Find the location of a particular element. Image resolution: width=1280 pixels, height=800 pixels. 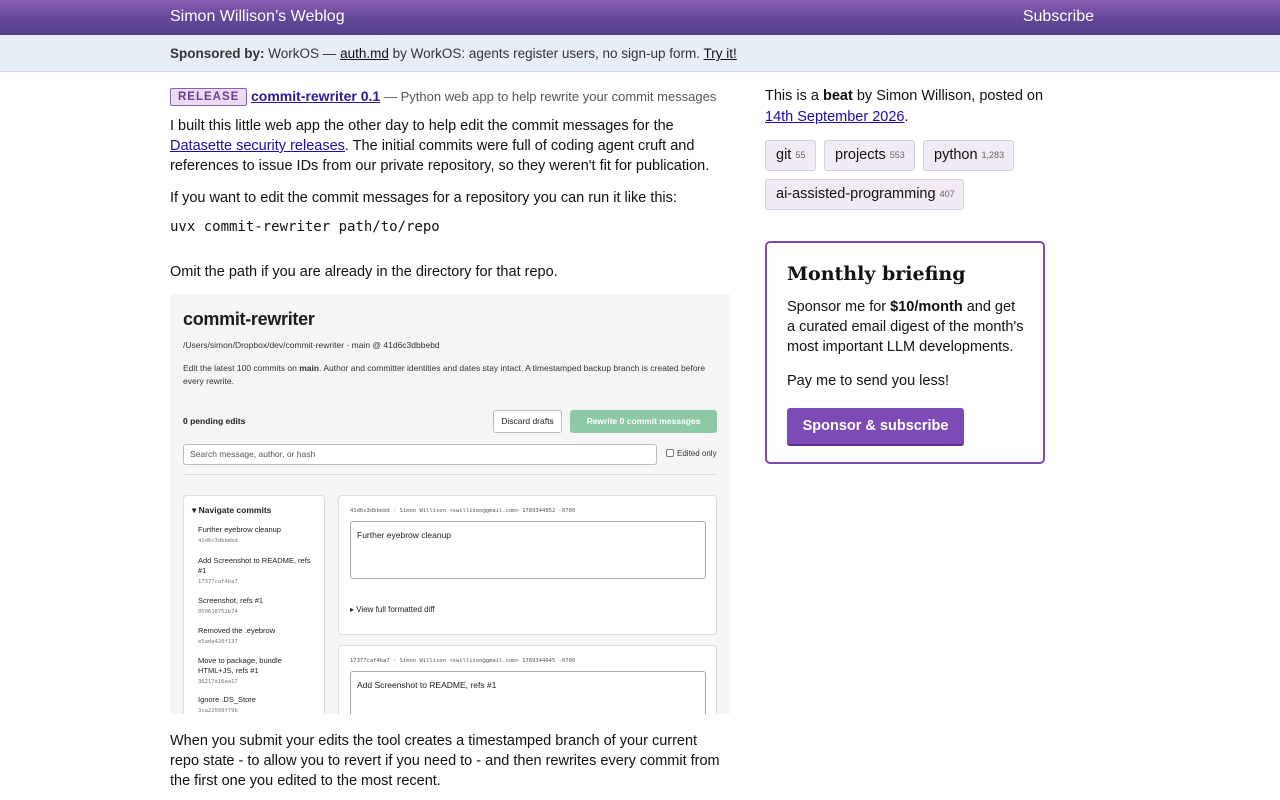

screenshot-nav-item: Ignore .DS_Store 3ca22099f79b is located at coordinates (258, 704).